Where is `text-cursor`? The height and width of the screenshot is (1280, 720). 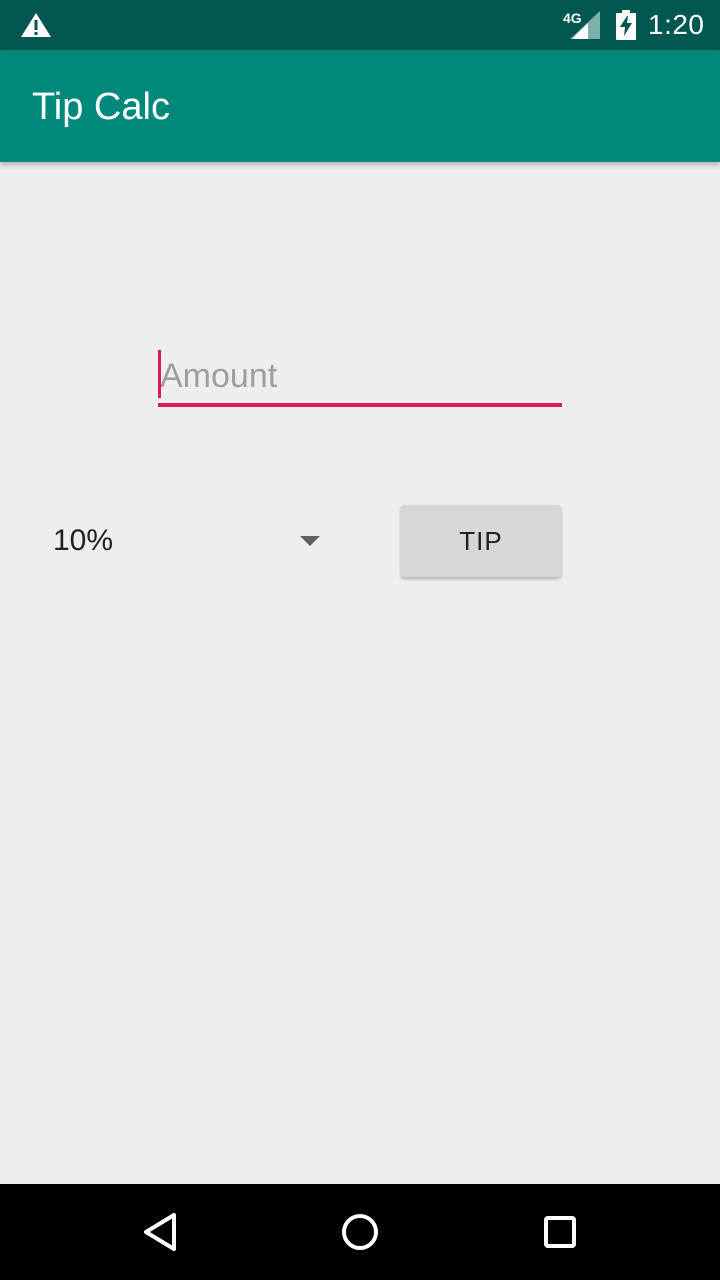
text-cursor is located at coordinates (159, 374).